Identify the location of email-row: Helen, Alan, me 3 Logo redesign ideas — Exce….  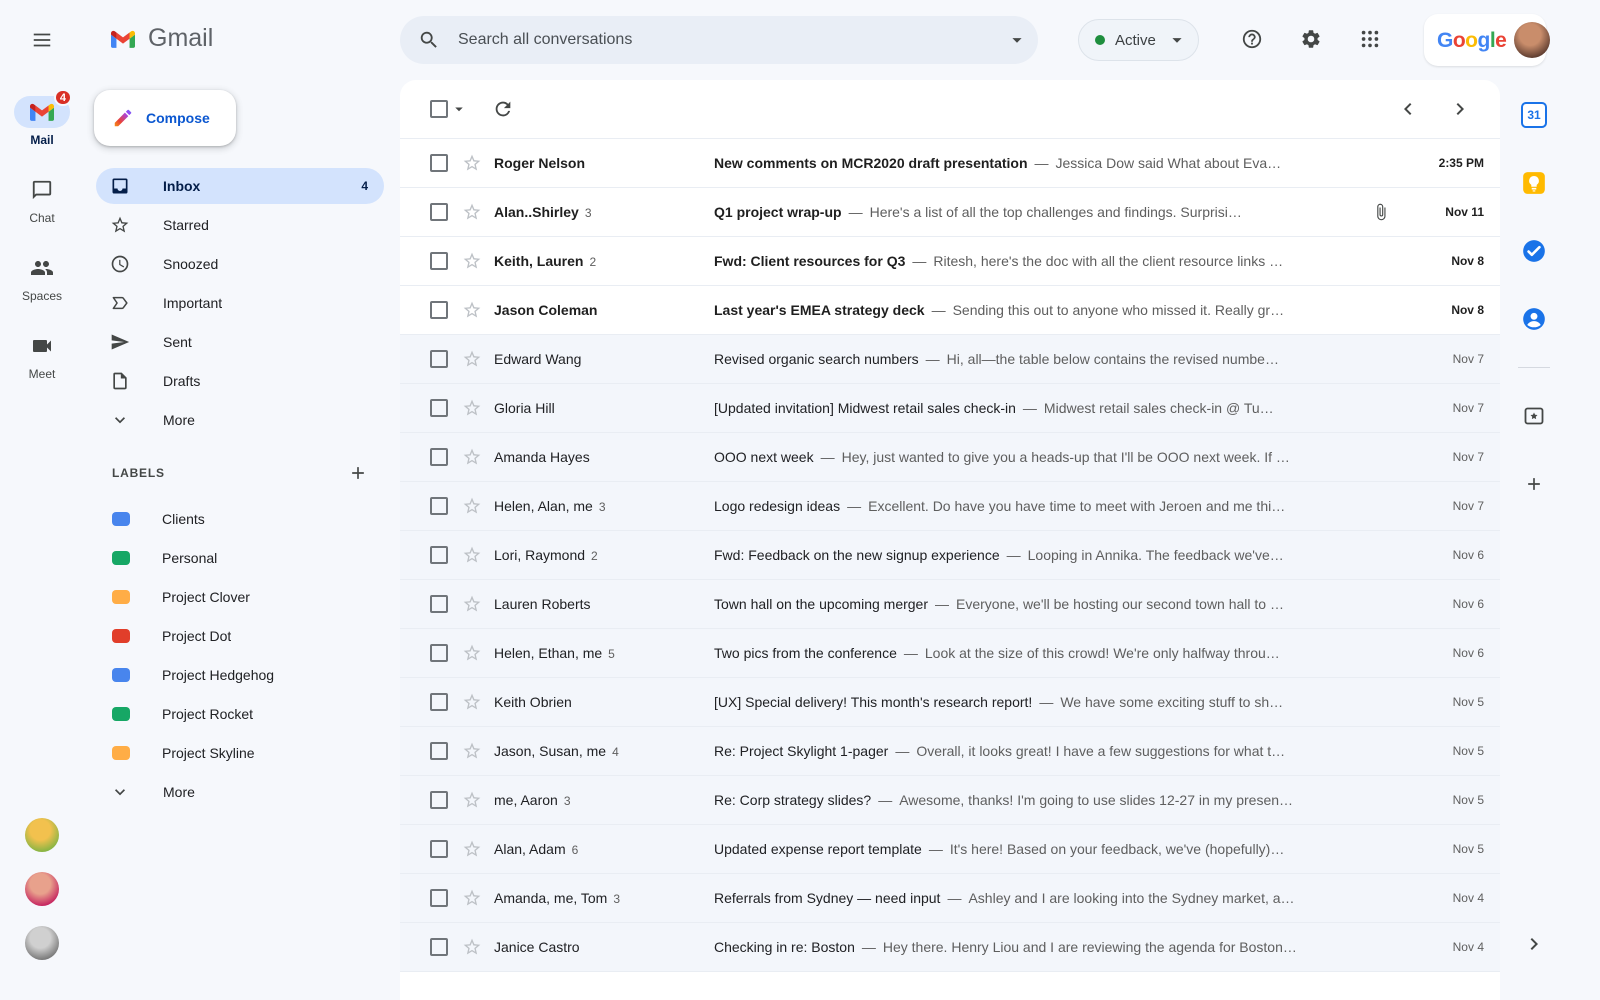
(950, 506).